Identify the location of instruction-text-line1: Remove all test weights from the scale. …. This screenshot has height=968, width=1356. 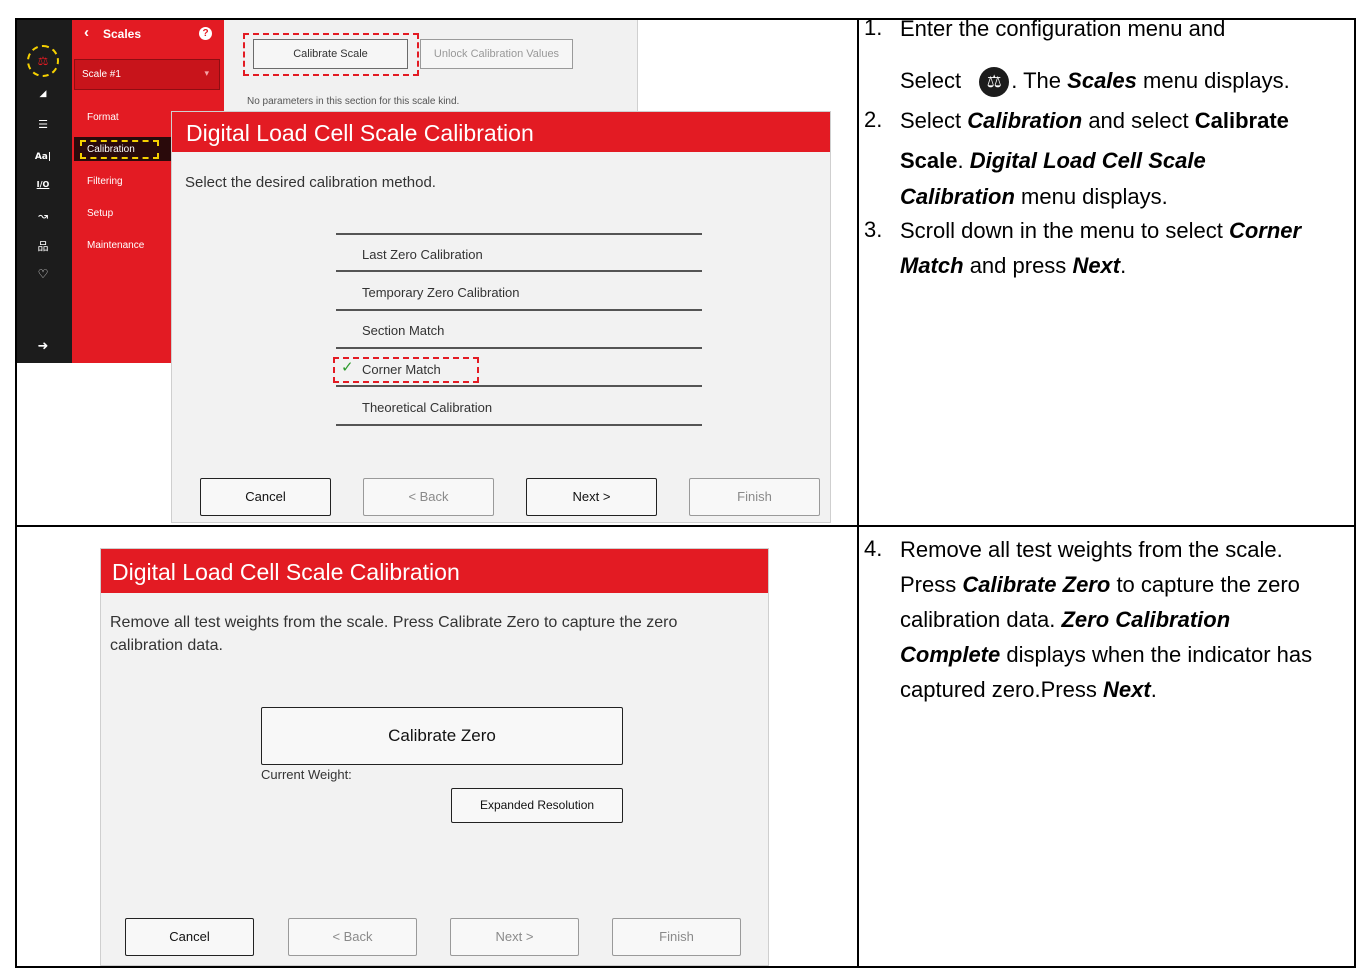
(394, 622).